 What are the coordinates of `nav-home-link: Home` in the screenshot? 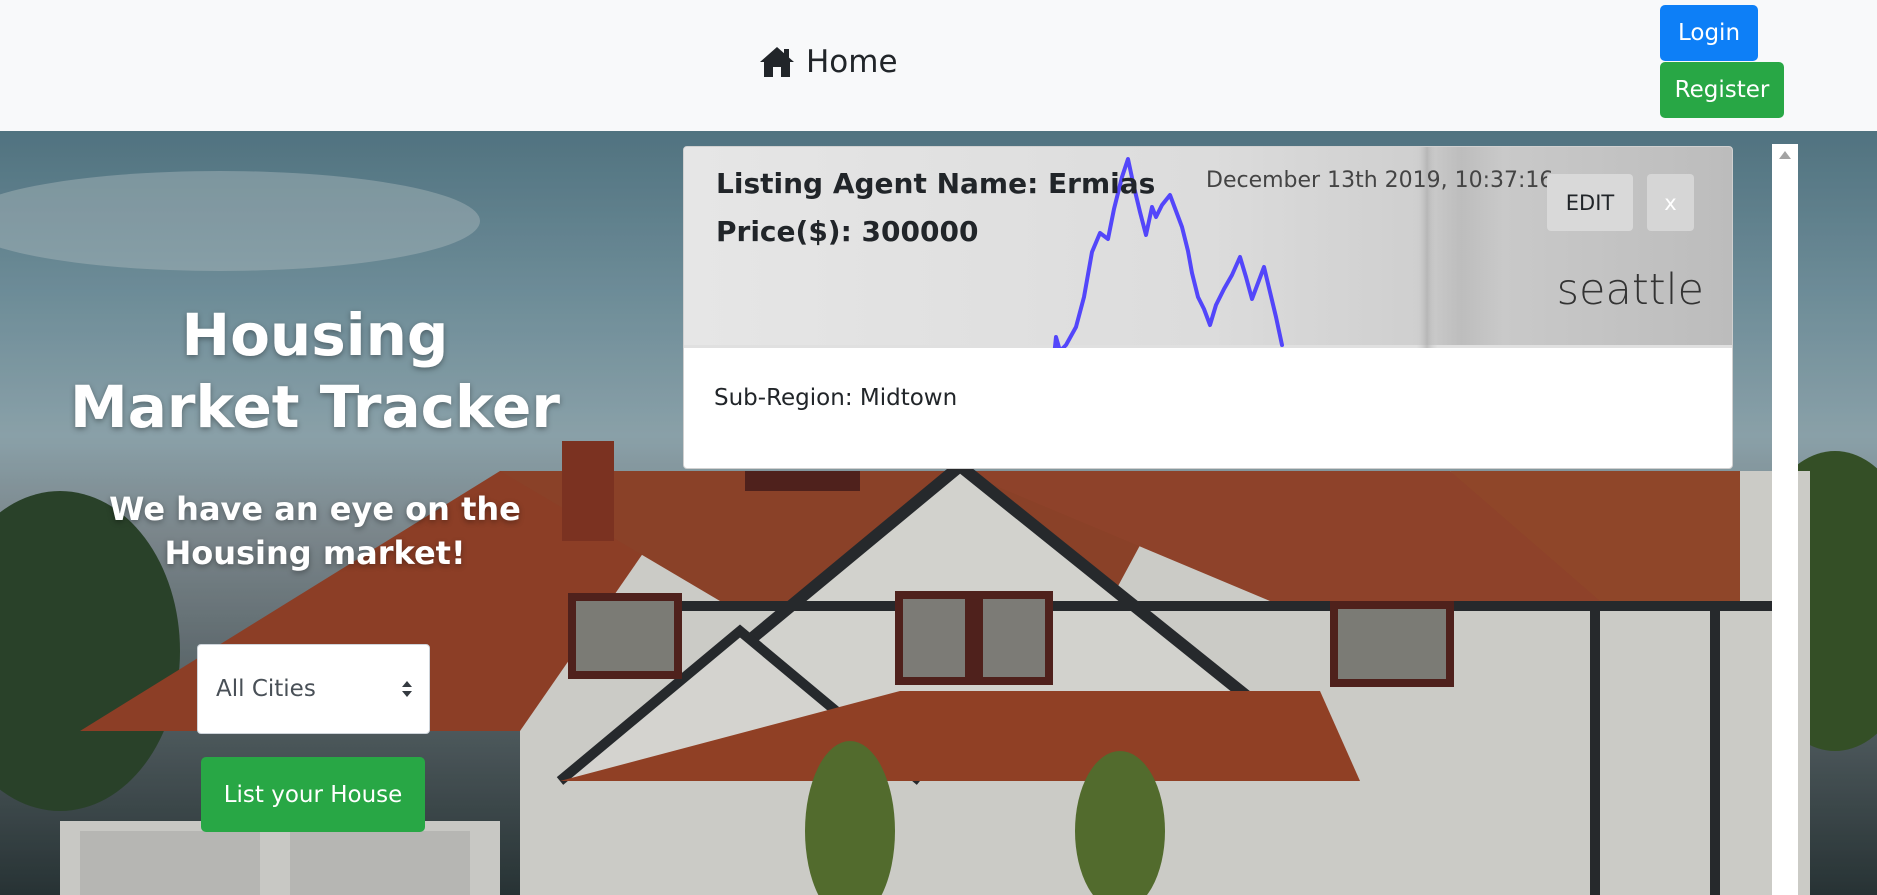 It's located at (828, 62).